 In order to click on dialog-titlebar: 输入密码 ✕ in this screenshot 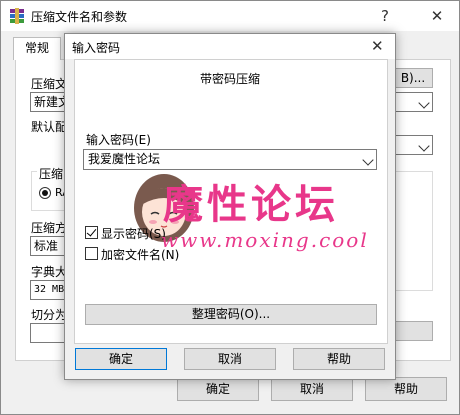, I will do `click(230, 46)`.